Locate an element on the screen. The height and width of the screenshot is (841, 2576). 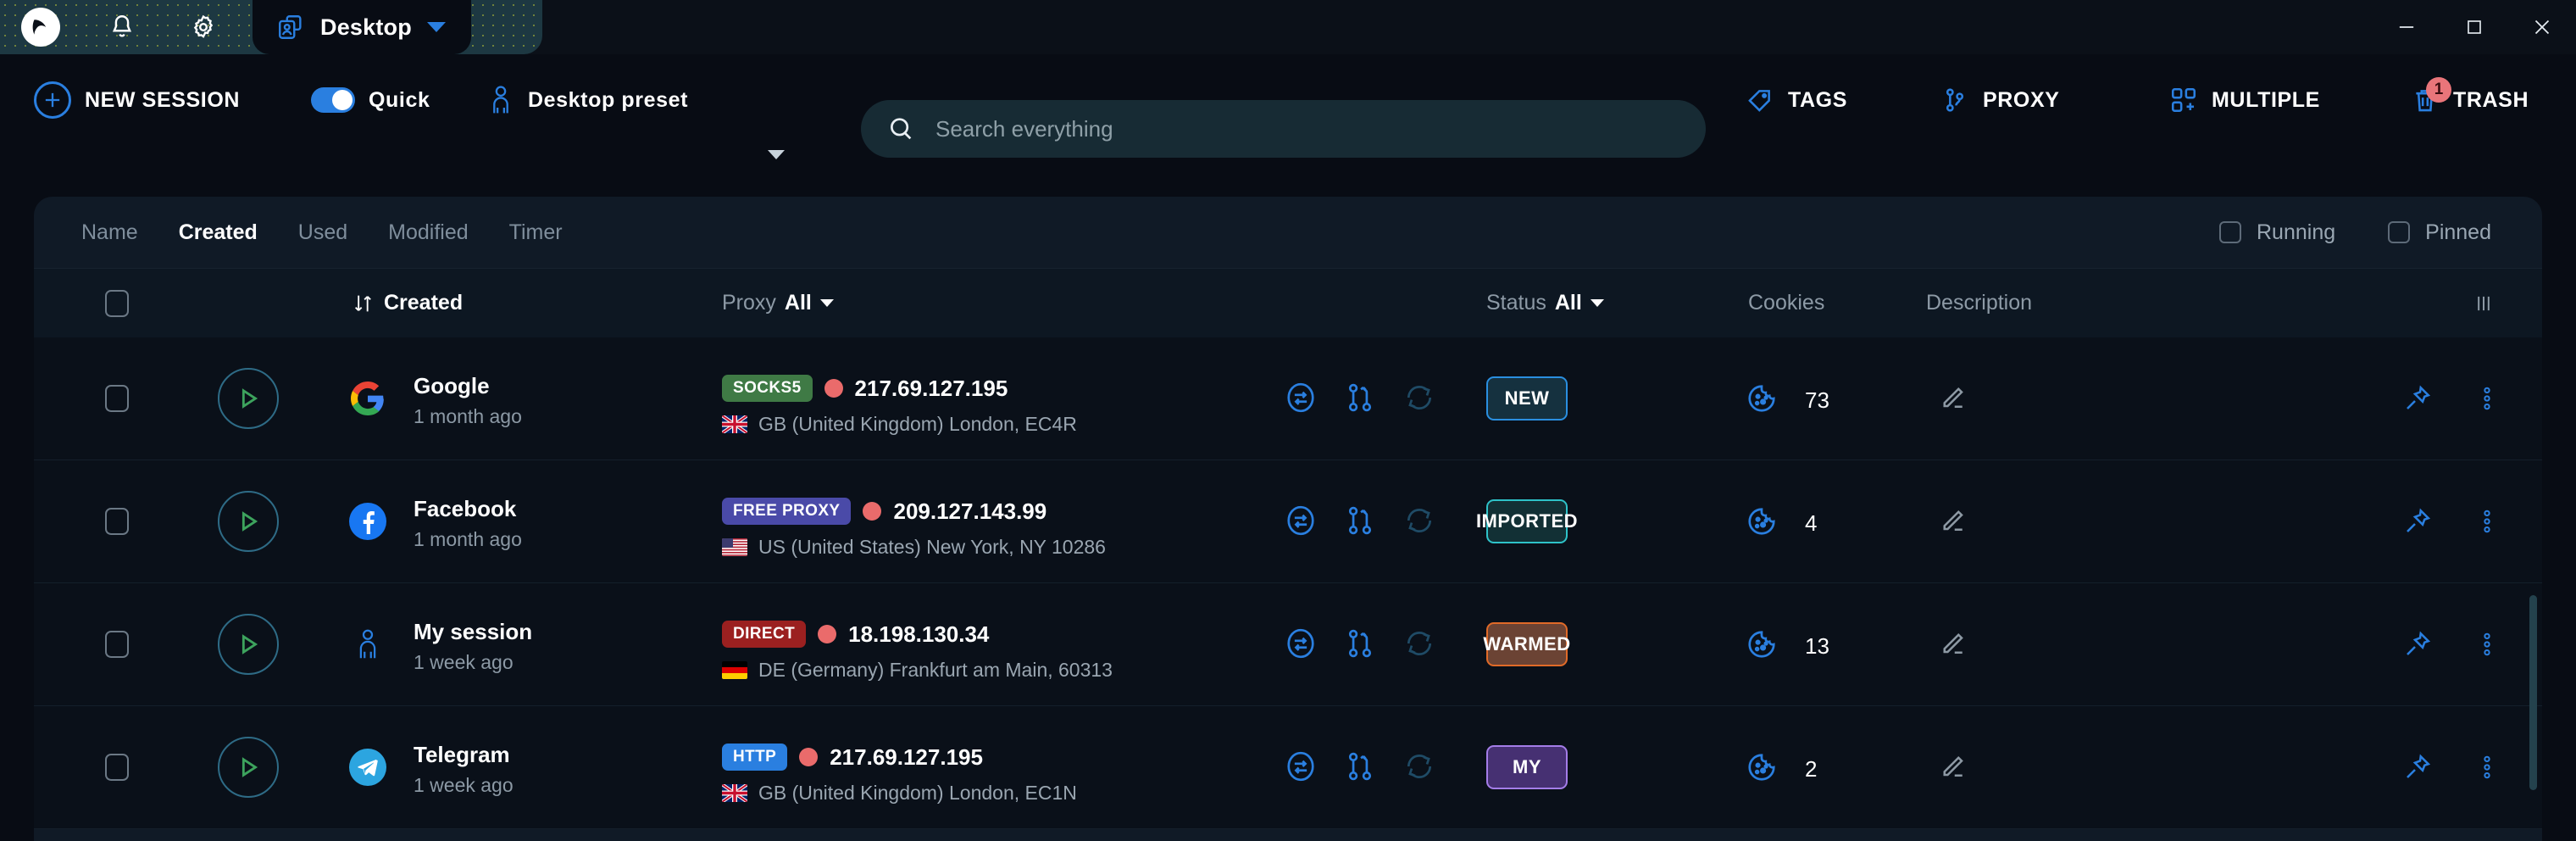
proxy-button: PROXY is located at coordinates (2000, 100).